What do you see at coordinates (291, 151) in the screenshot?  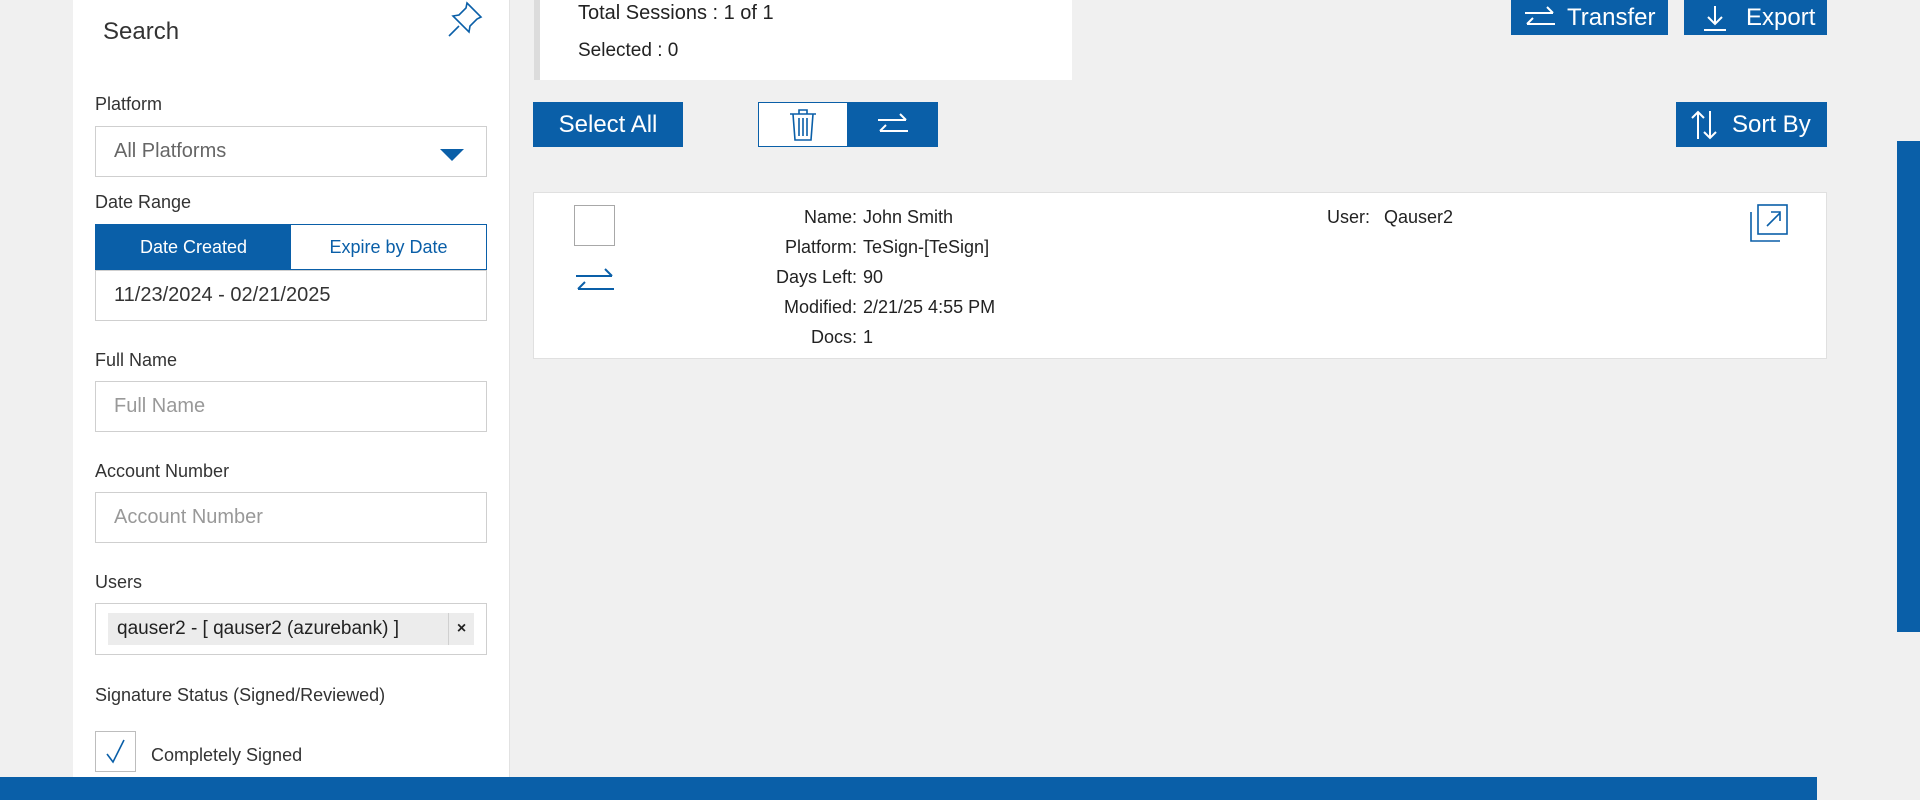 I see `platform-select: All Platforms` at bounding box center [291, 151].